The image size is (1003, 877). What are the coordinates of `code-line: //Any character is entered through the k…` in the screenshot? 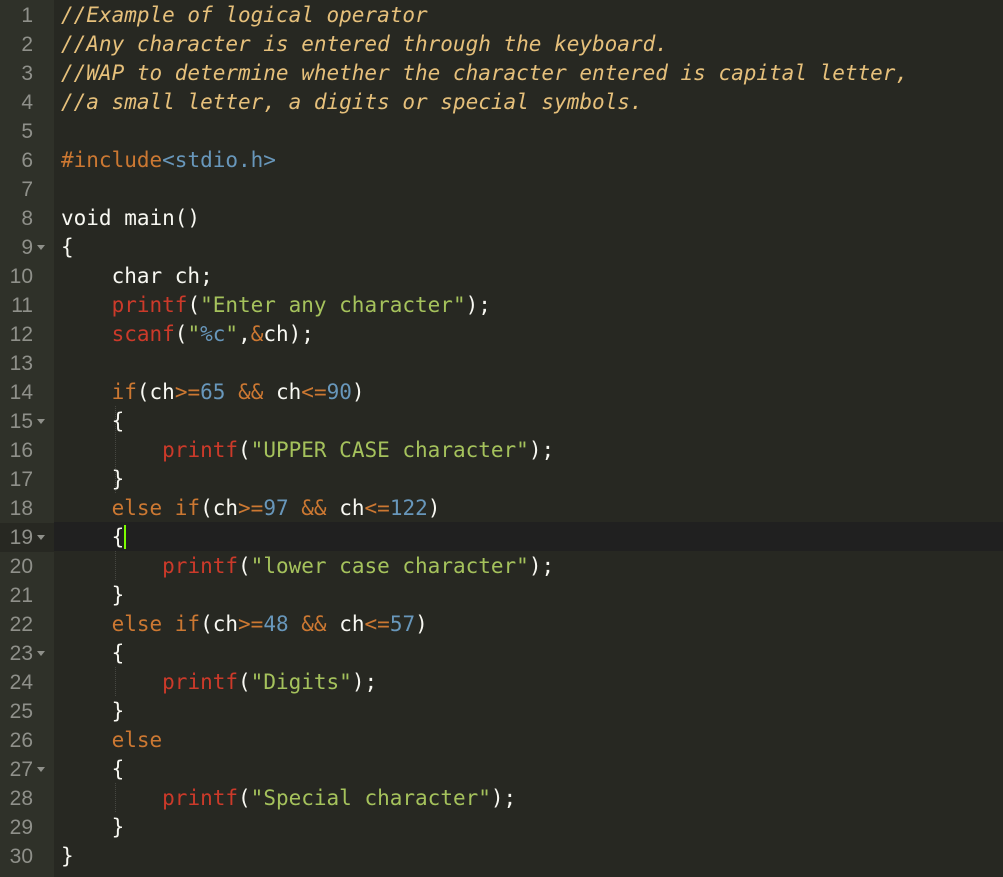 It's located at (364, 44).